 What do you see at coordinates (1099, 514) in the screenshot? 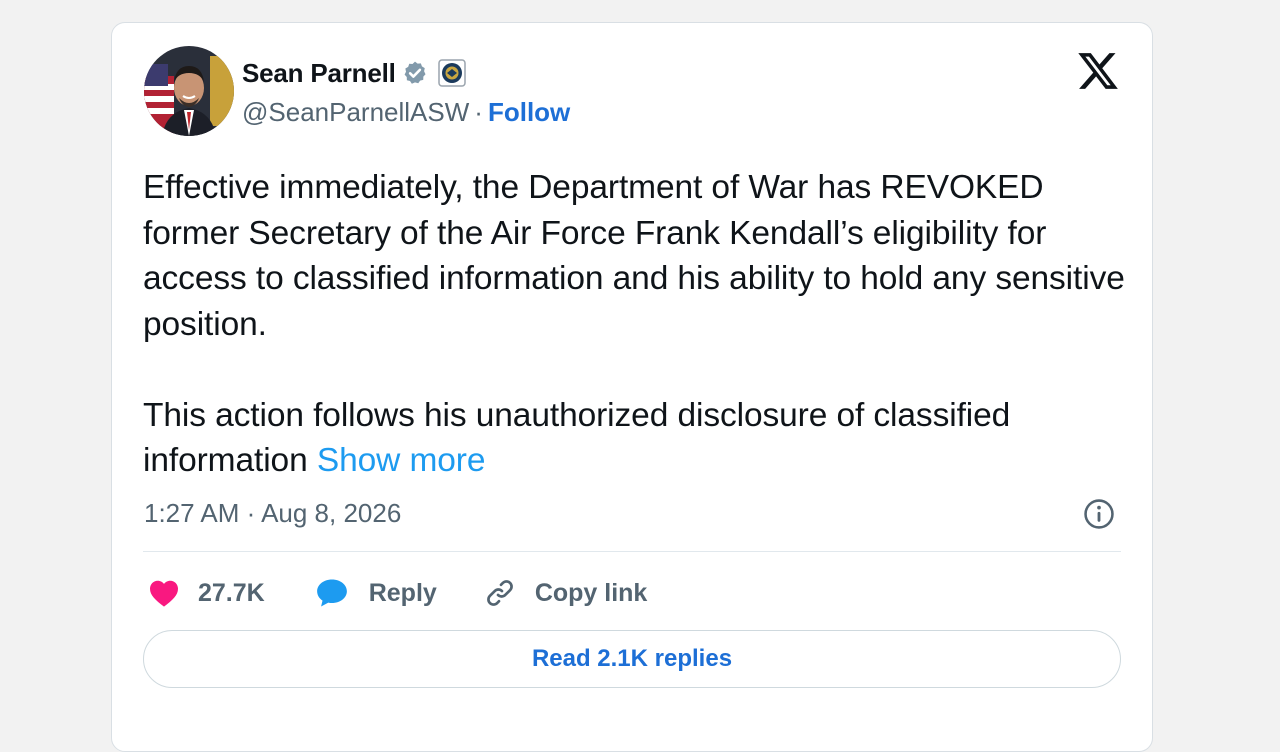
I see `info-icon` at bounding box center [1099, 514].